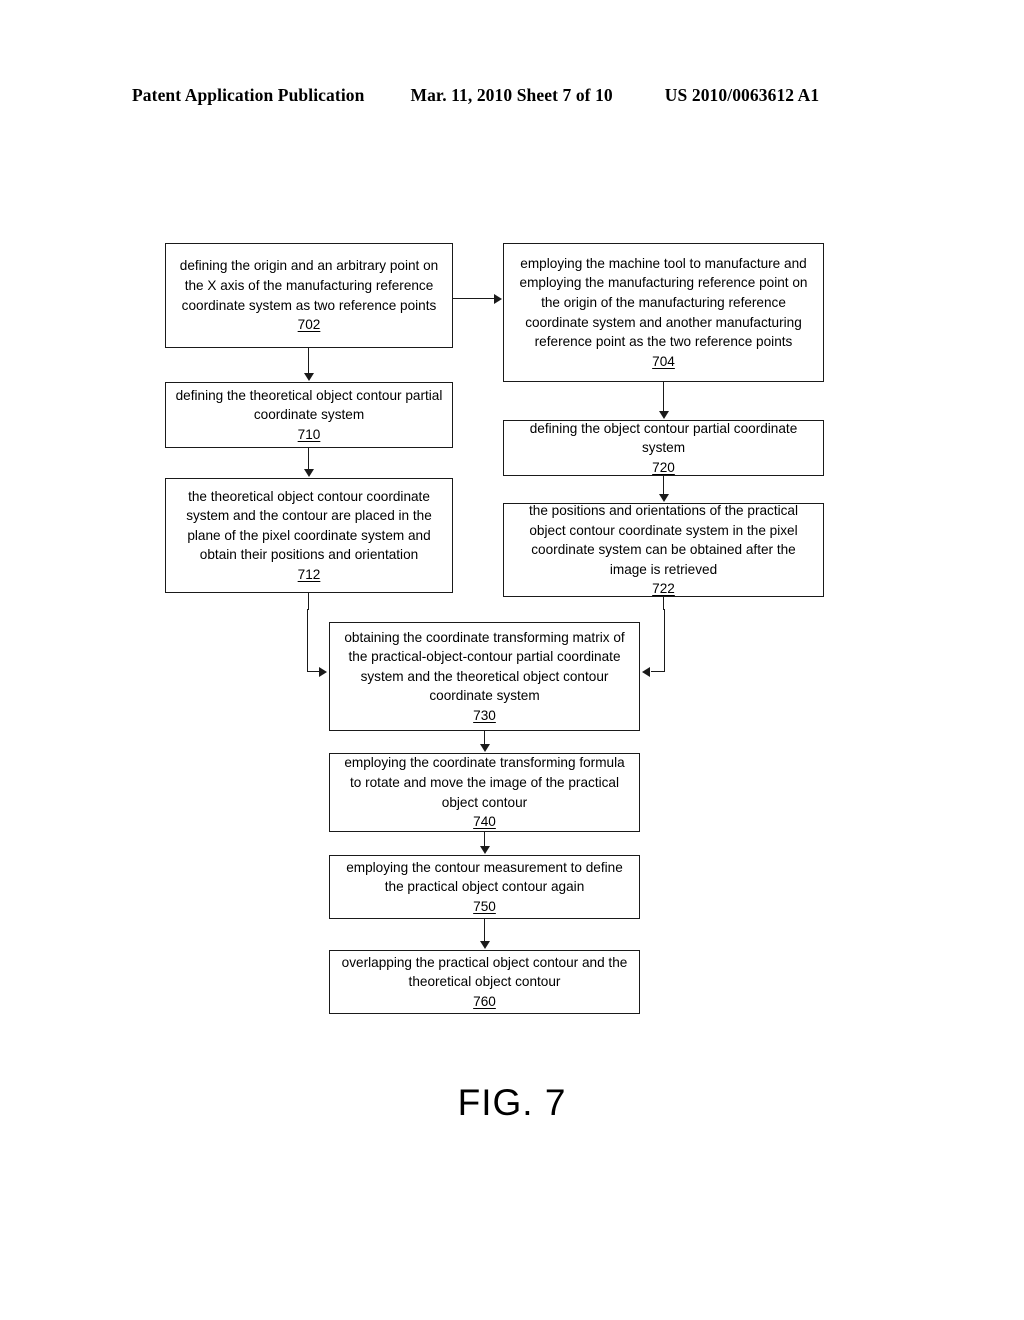 The height and width of the screenshot is (1320, 1024). What do you see at coordinates (498, 298) in the screenshot?
I see `connector-702-to-704-arrow` at bounding box center [498, 298].